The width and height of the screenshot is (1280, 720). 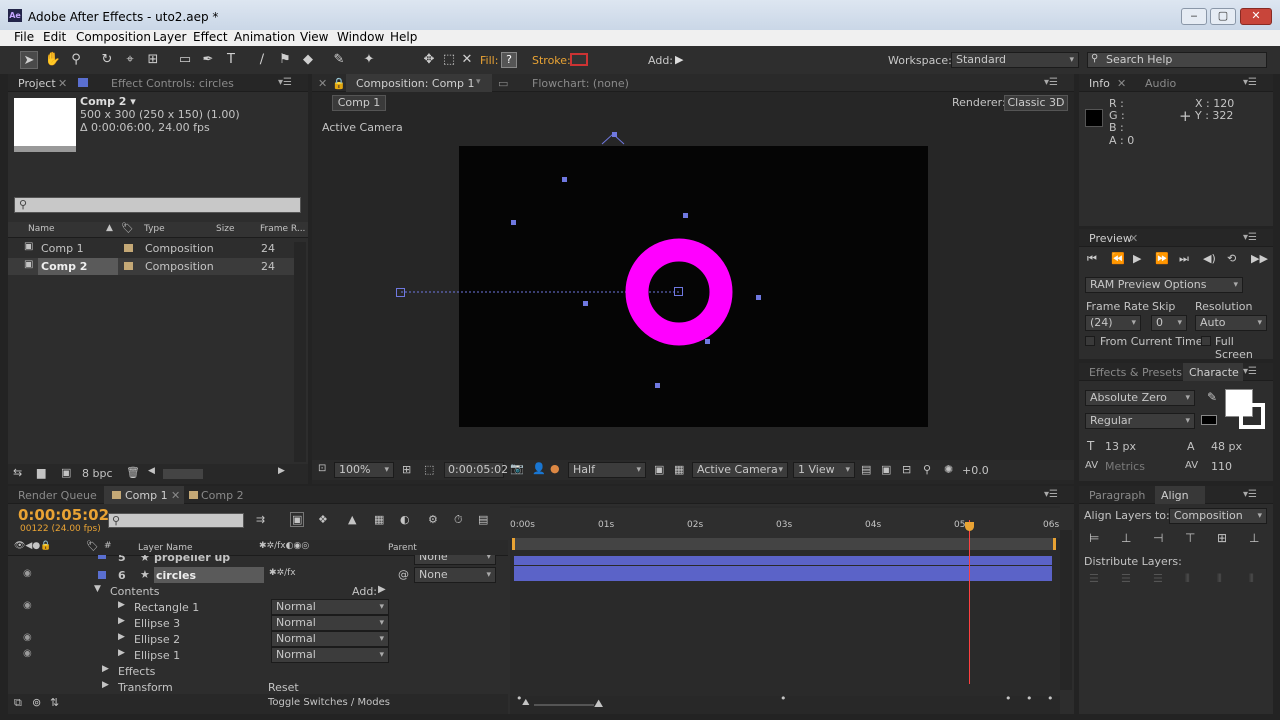 What do you see at coordinates (146, 495) in the screenshot?
I see `tab-comp1: Comp 1` at bounding box center [146, 495].